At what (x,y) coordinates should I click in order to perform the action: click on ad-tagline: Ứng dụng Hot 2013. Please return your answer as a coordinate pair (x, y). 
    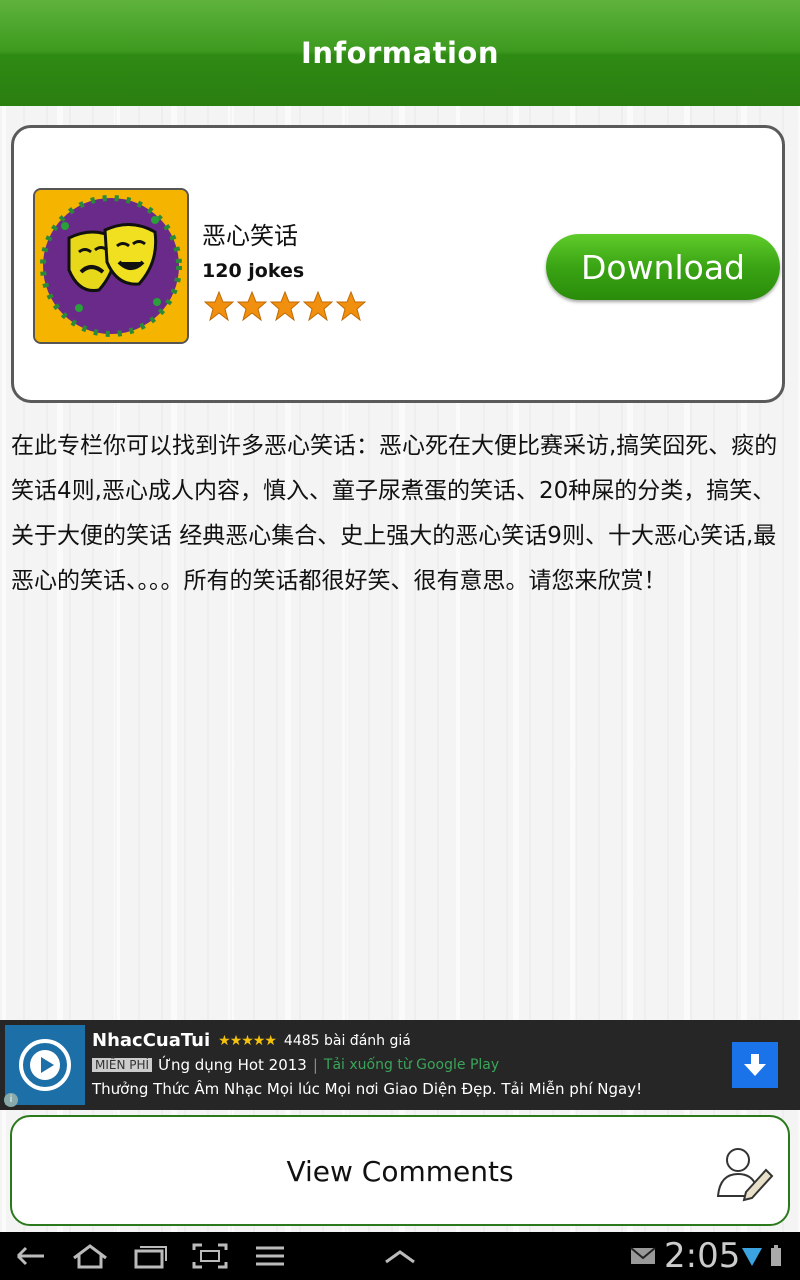
    Looking at the image, I should click on (232, 1065).